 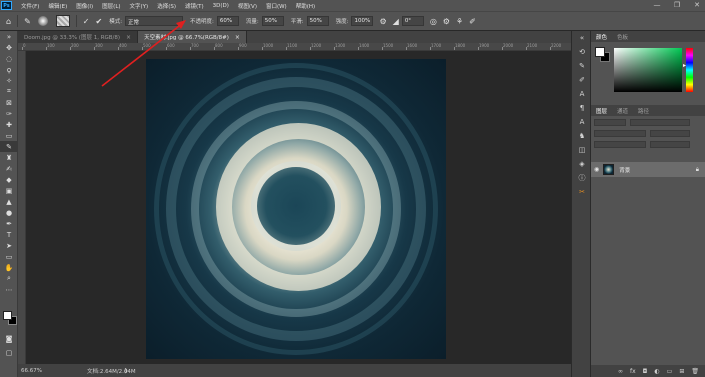 I want to click on hue-slider-marker-icon: ▸, so click(x=684, y=65).